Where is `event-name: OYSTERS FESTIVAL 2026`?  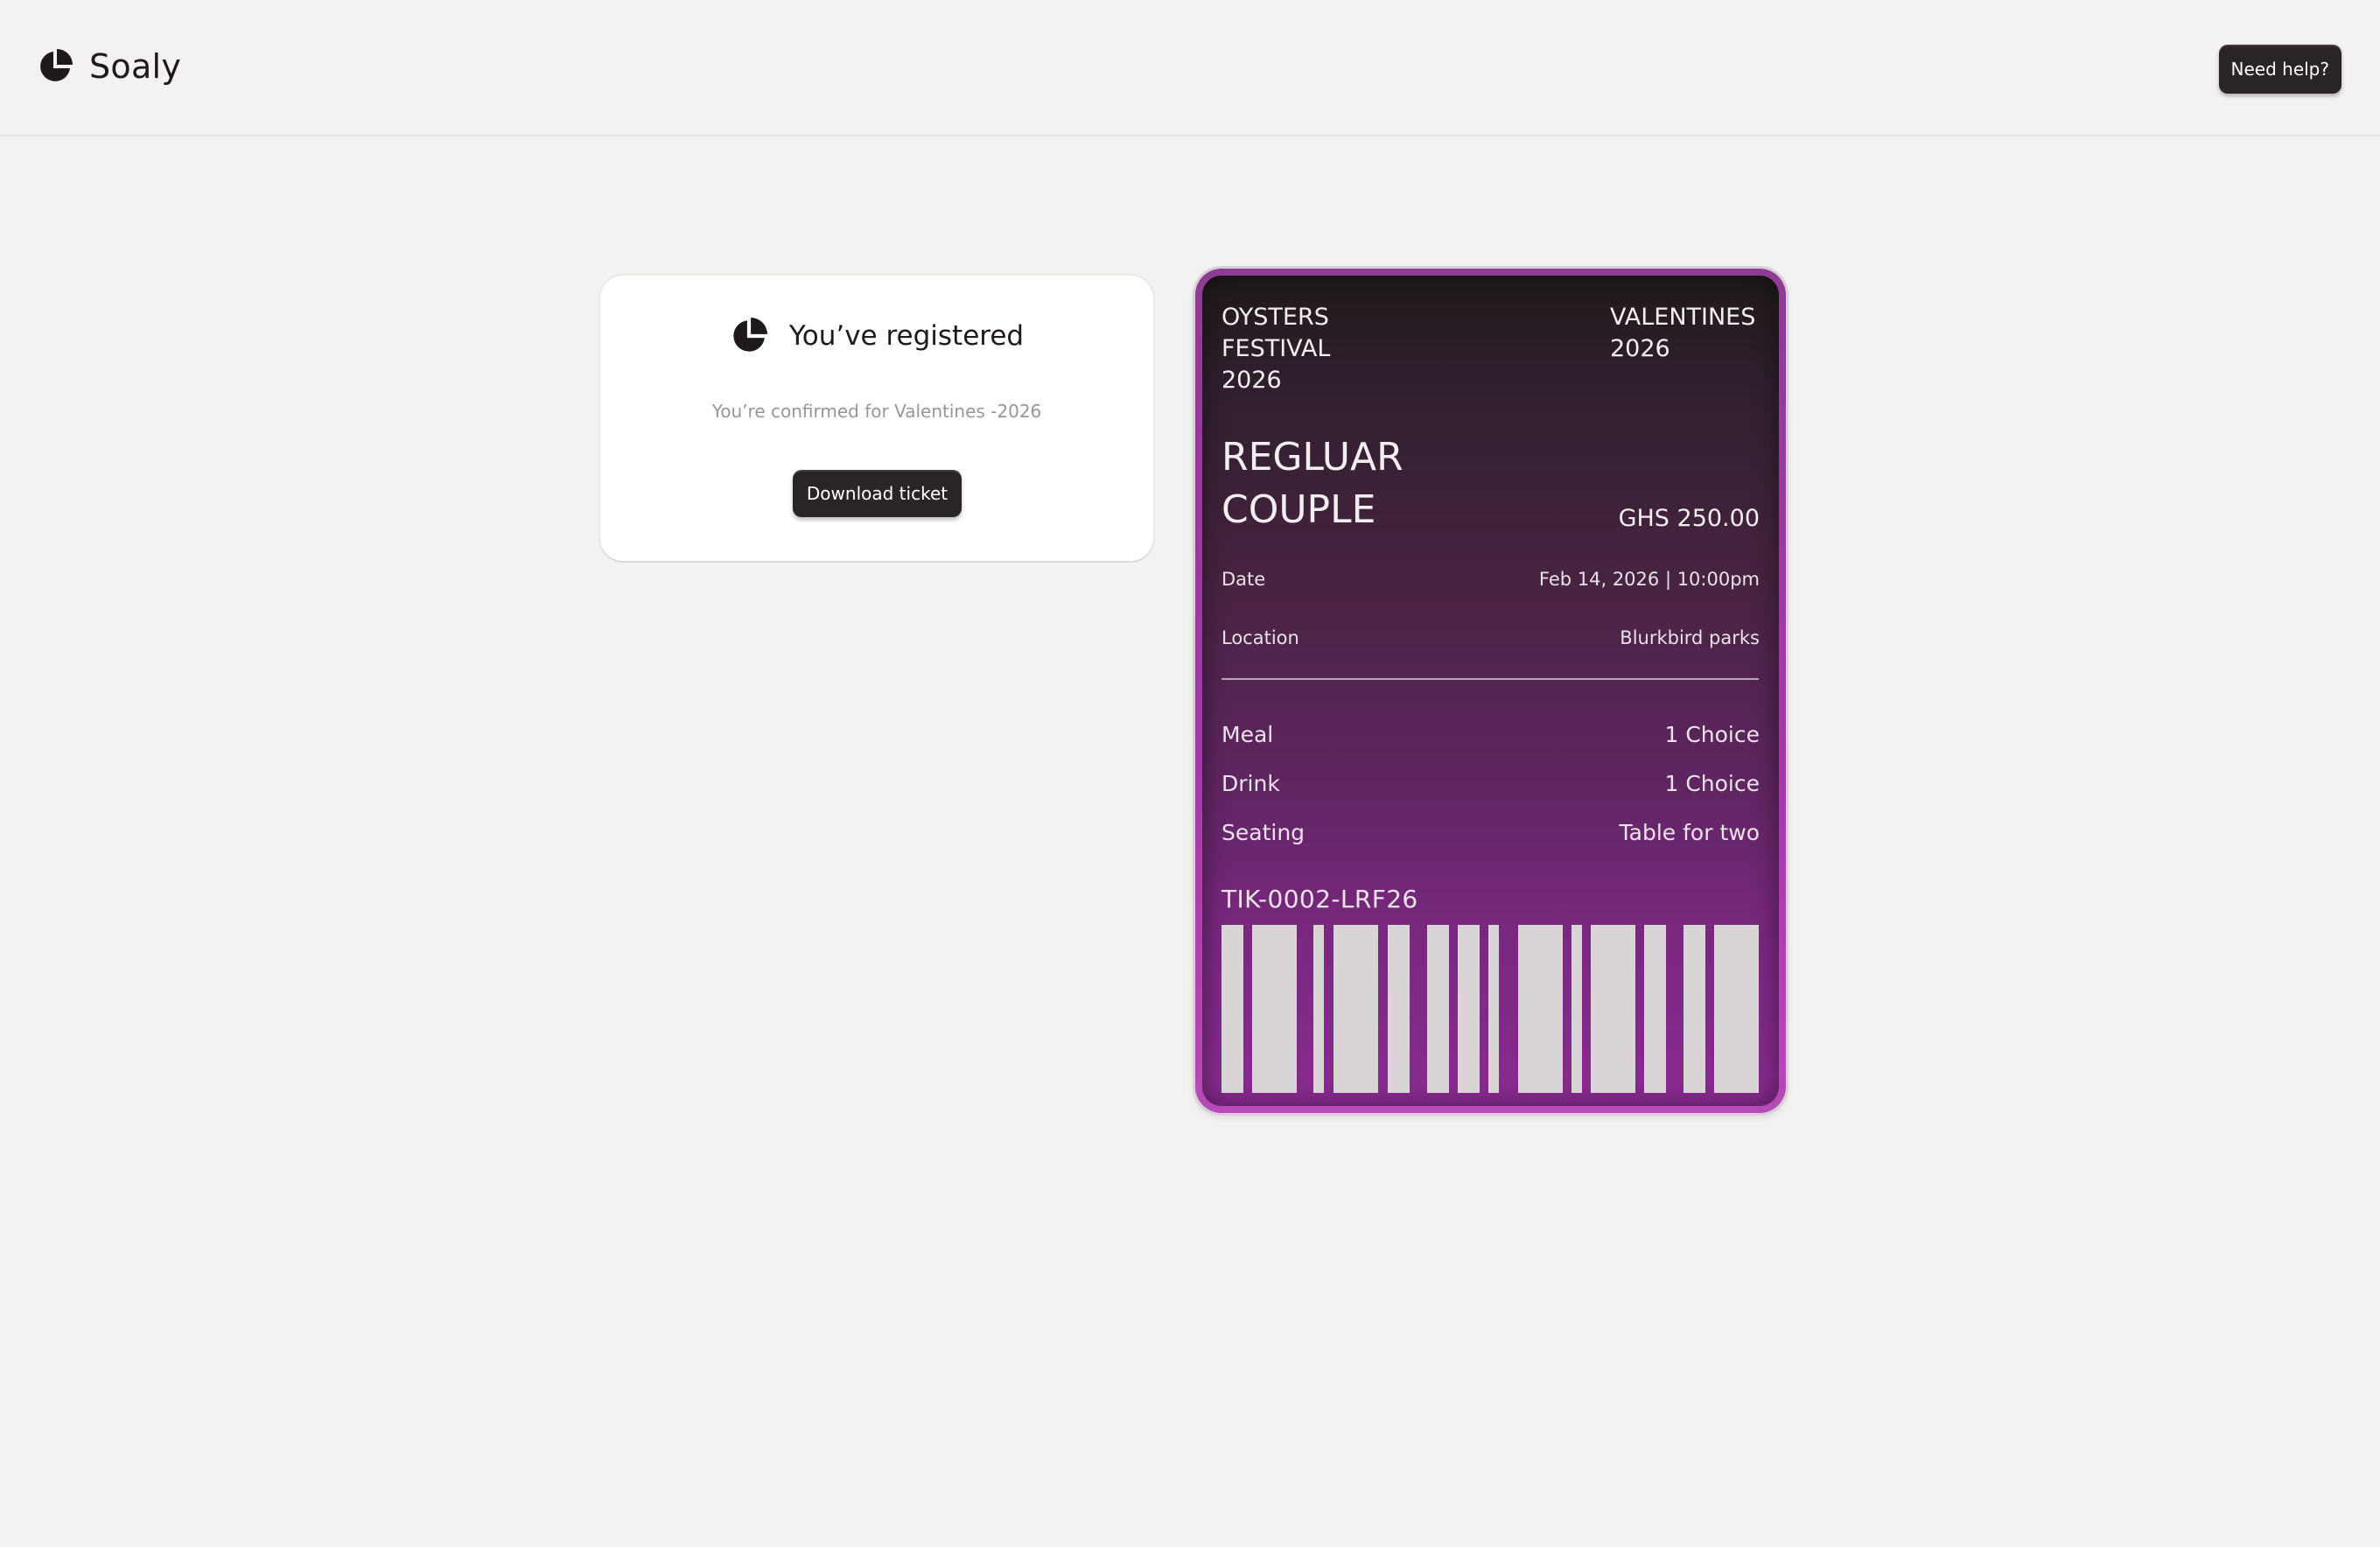
event-name: OYSTERS FESTIVAL 2026 is located at coordinates (1309, 349).